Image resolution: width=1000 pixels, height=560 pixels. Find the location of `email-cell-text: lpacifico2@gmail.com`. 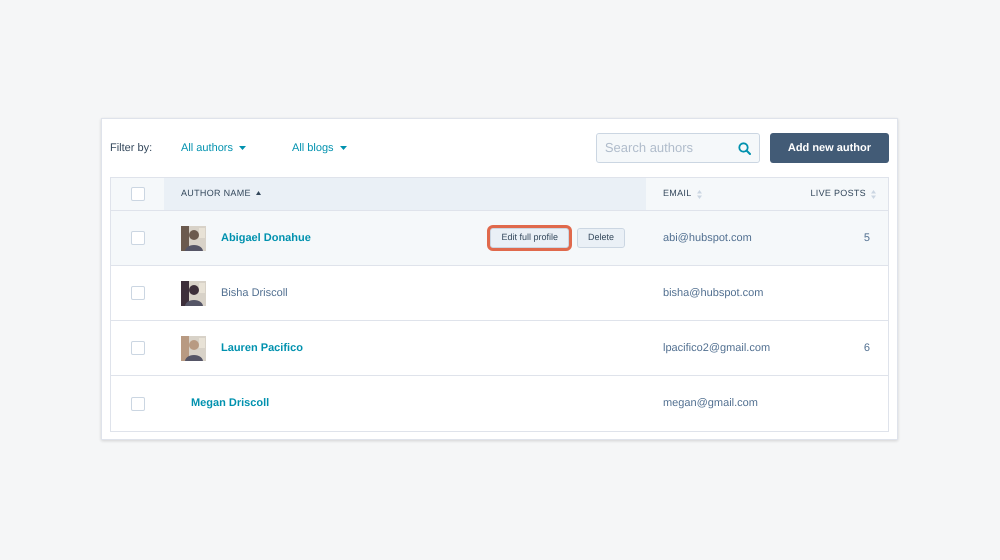

email-cell-text: lpacifico2@gmail.com is located at coordinates (717, 348).